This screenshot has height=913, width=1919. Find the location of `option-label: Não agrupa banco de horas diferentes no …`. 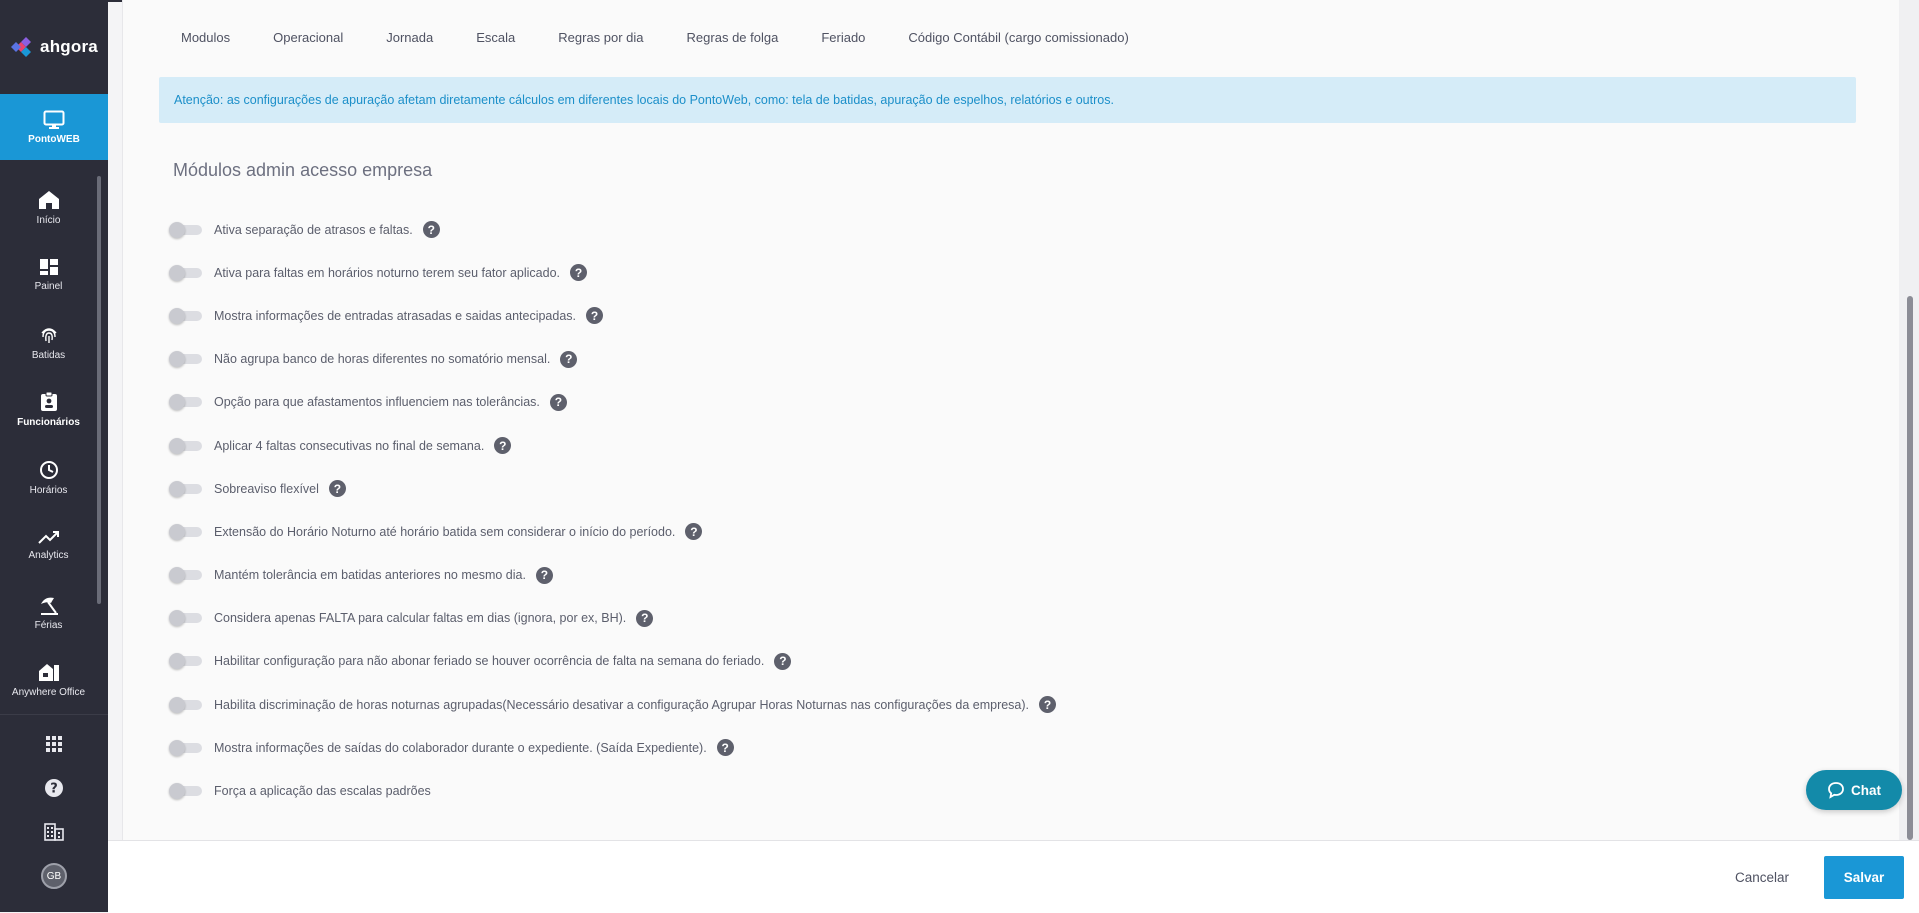

option-label: Não agrupa banco de horas diferentes no … is located at coordinates (382, 359).